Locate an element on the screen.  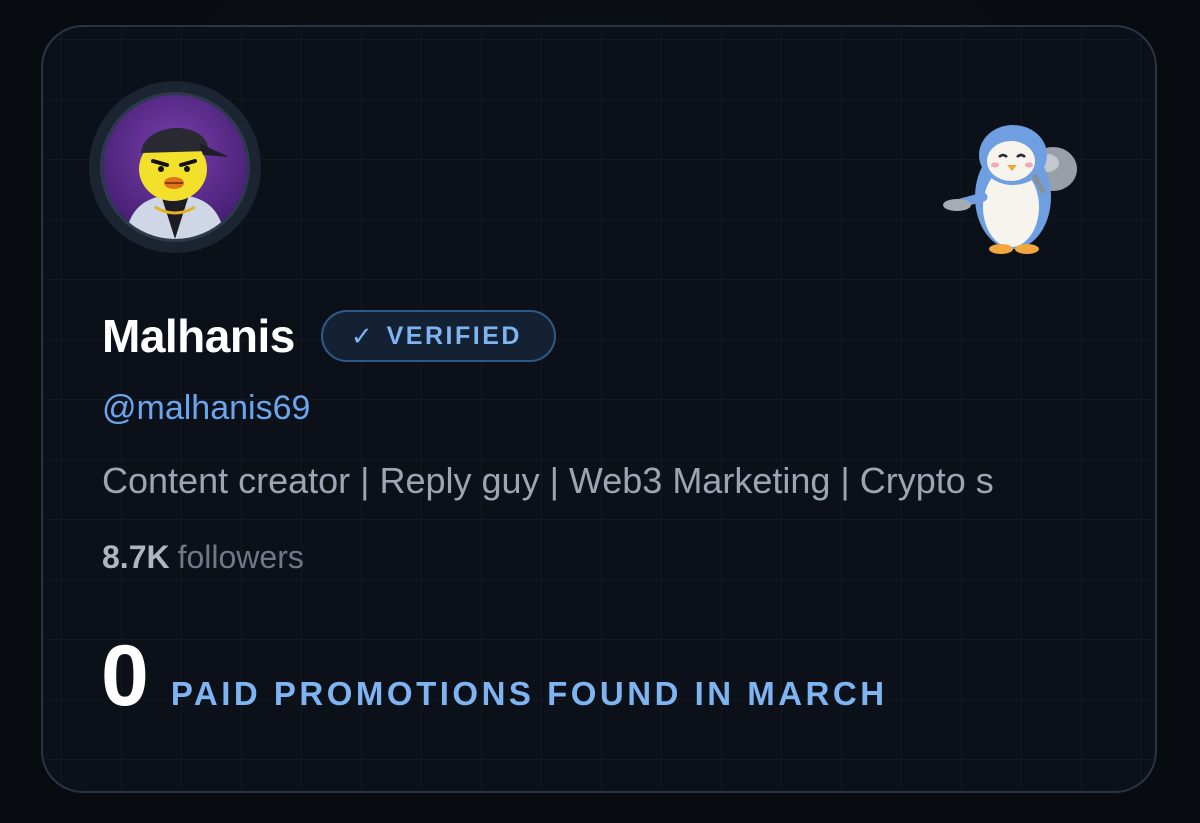
verified-label: VERIFIED is located at coordinates (454, 335).